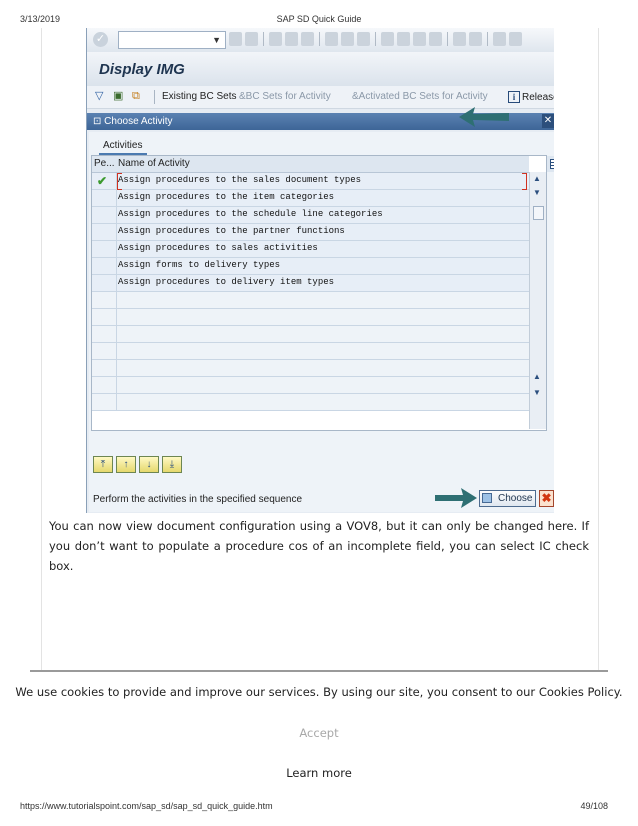  I want to click on scroll-up-bottom-icon: ▲, so click(537, 376).